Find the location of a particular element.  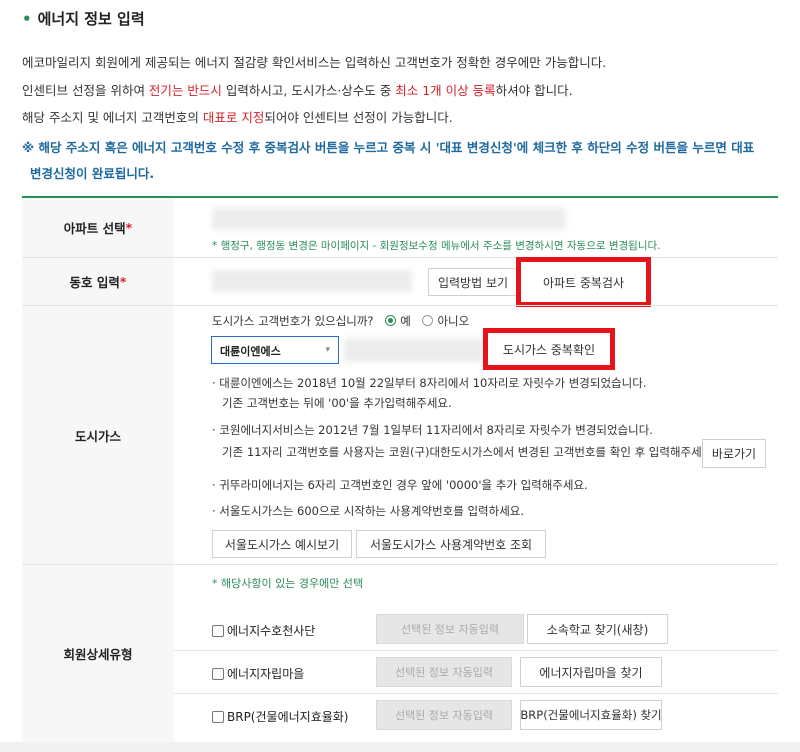

page-bottom-edge is located at coordinates (400, 747).